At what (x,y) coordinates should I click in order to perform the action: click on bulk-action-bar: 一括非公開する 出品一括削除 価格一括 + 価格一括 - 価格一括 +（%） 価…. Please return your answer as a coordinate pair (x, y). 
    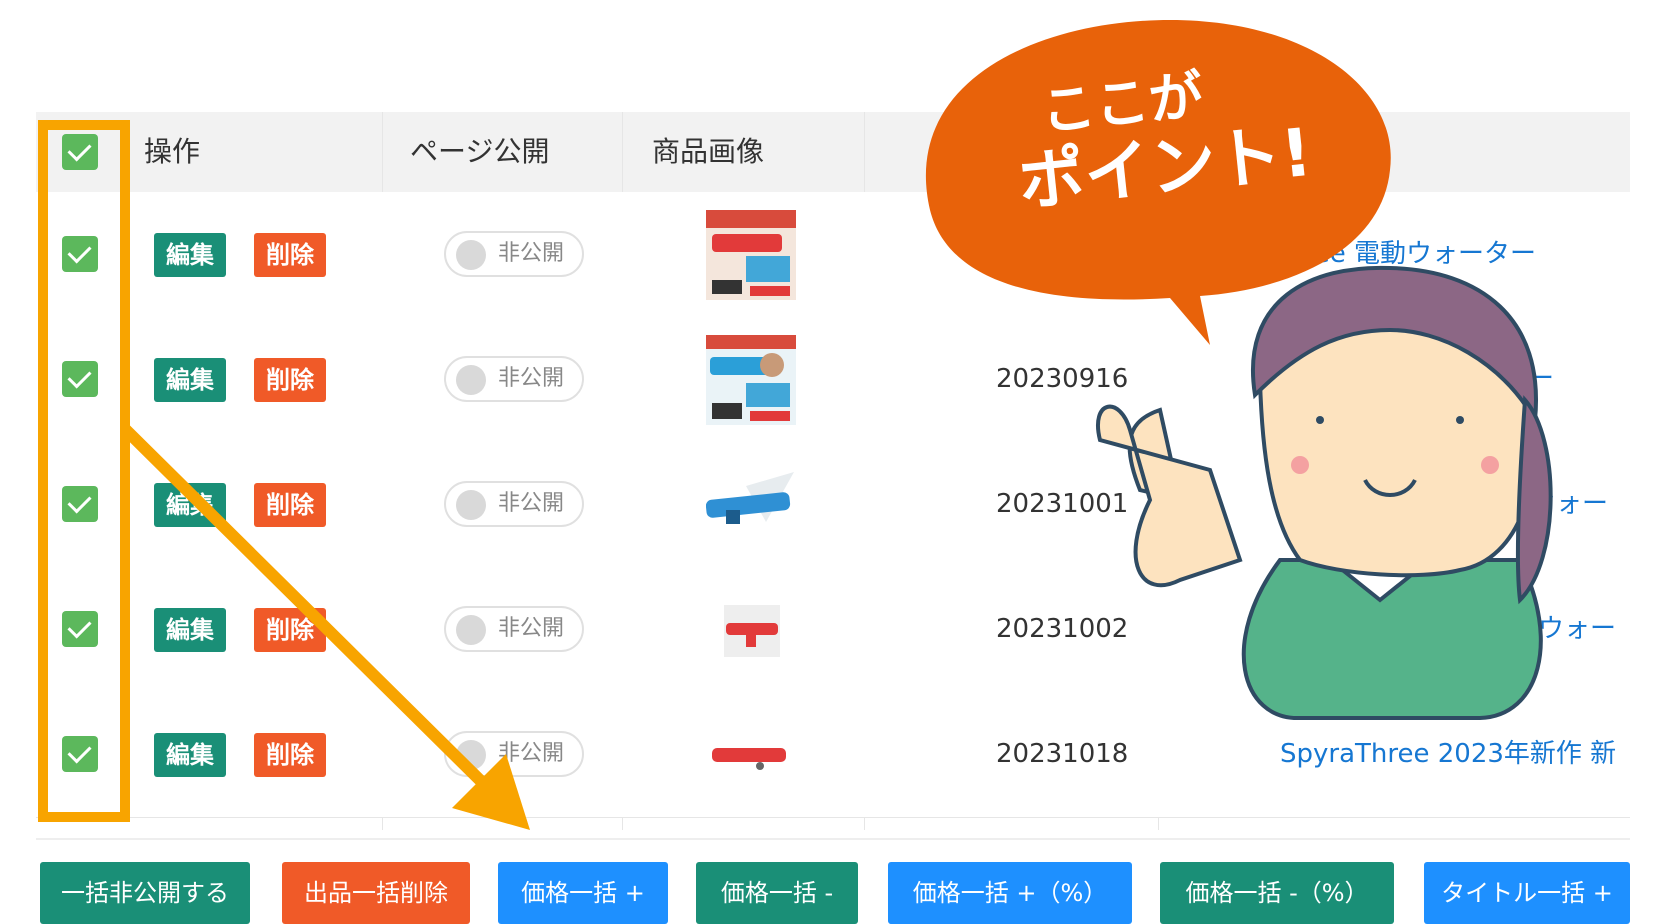
    Looking at the image, I should click on (833, 881).